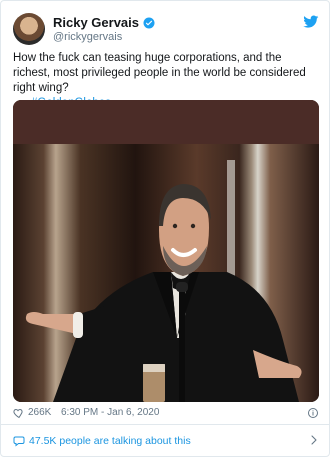  I want to click on author-row: Ricky Gervais, so click(104, 22).